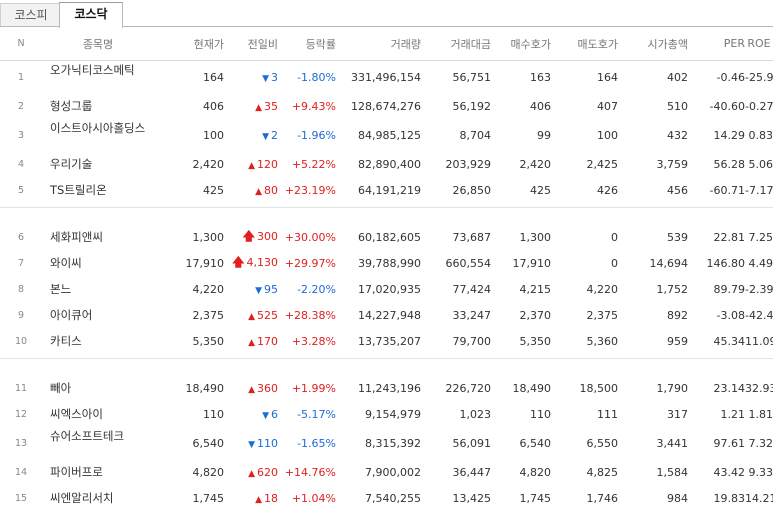  Describe the element at coordinates (759, 106) in the screenshot. I see `roe-cell: -0.27` at that location.